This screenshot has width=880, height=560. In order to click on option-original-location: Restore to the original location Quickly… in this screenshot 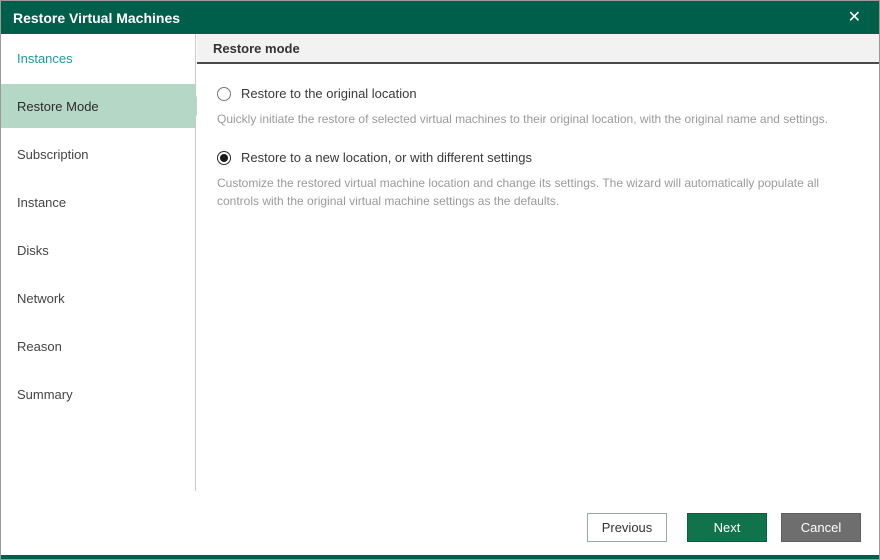, I will do `click(539, 107)`.